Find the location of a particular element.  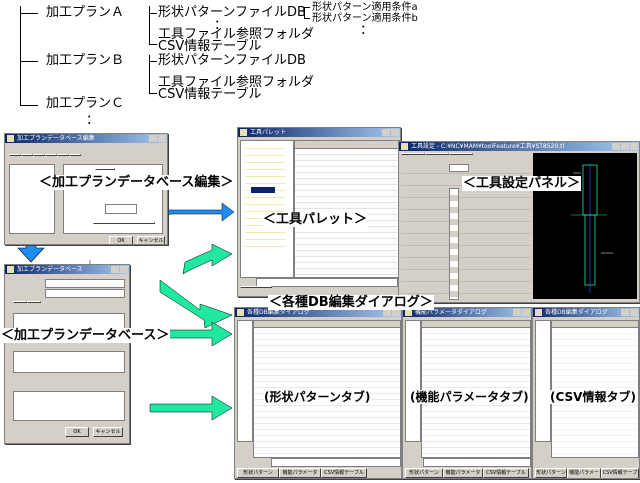

name-input is located at coordinates (121, 209).